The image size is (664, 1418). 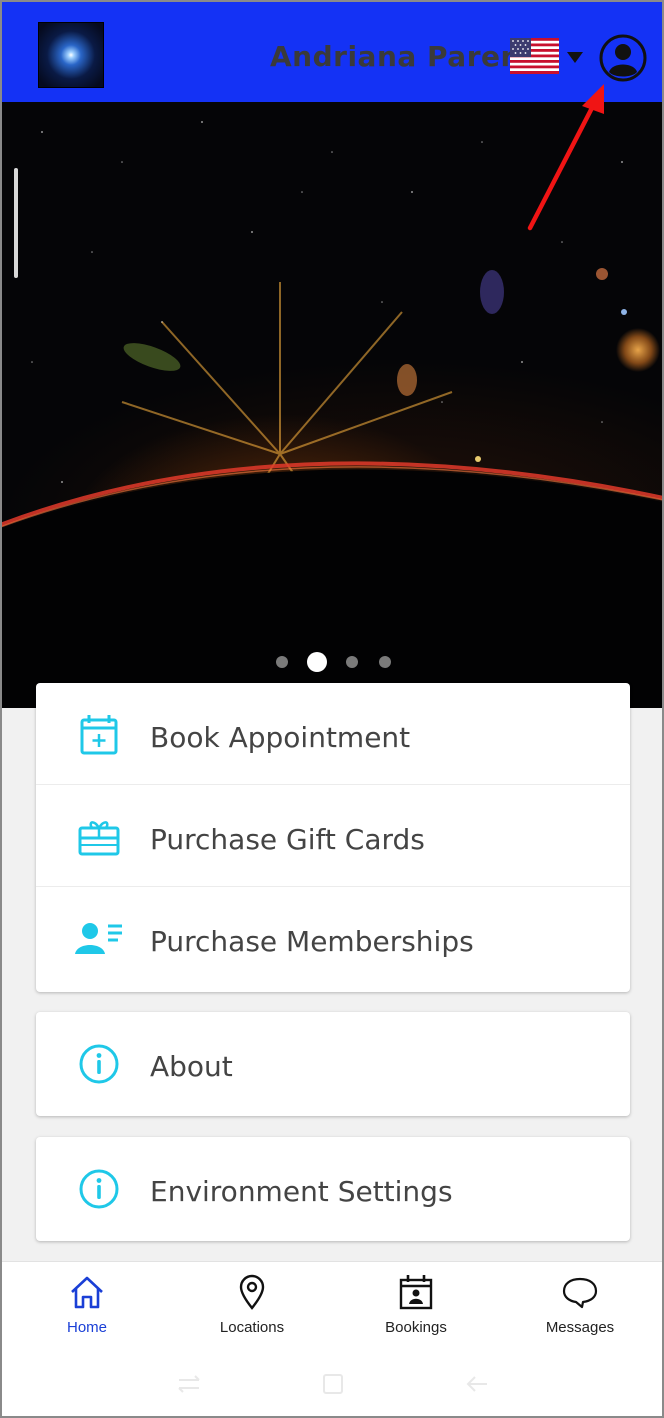 I want to click on carousel-pagination, so click(x=337, y=662).